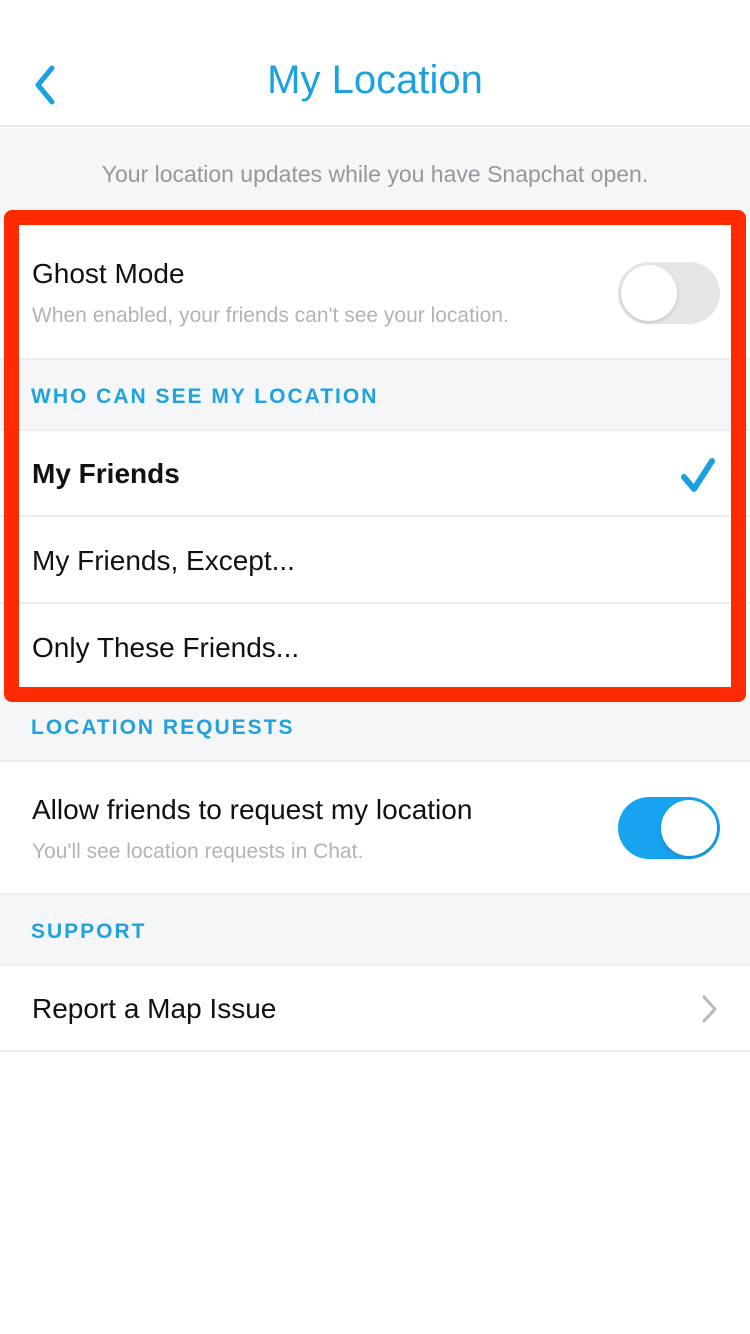 The image size is (750, 1334). Describe the element at coordinates (709, 1009) in the screenshot. I see `chevron-right-icon` at that location.